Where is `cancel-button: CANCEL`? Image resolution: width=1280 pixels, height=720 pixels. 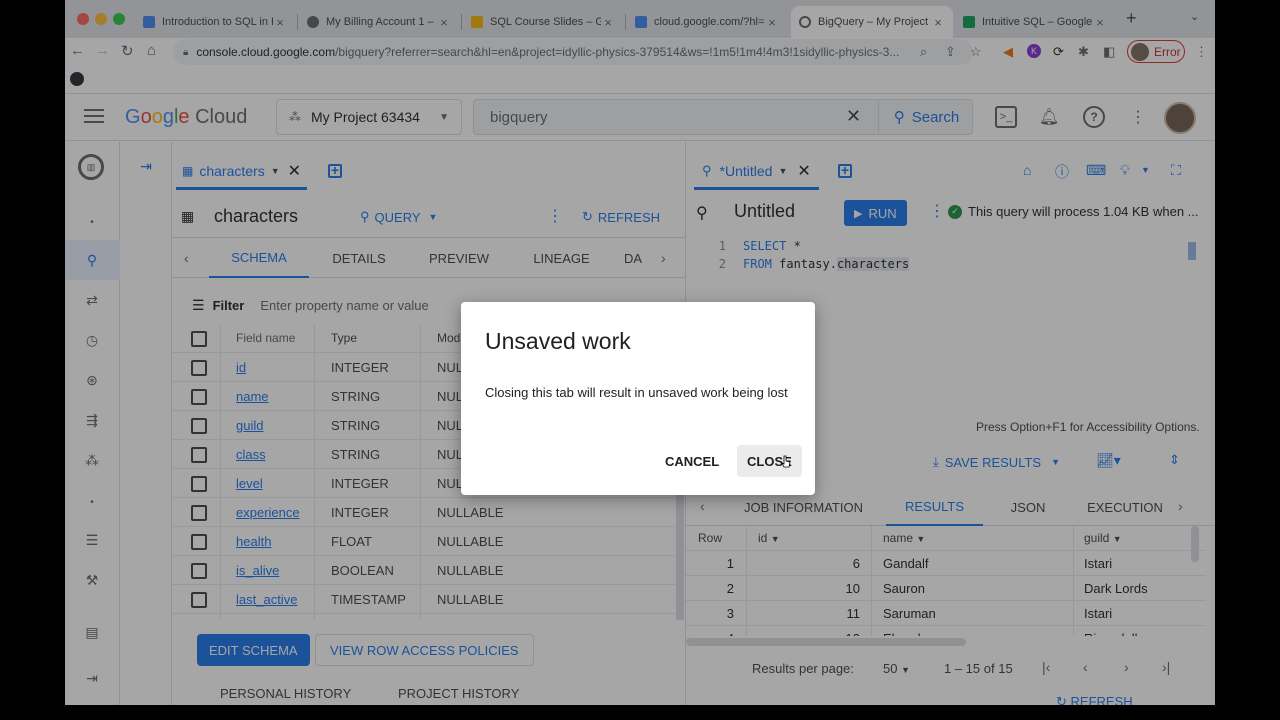 cancel-button: CANCEL is located at coordinates (692, 461).